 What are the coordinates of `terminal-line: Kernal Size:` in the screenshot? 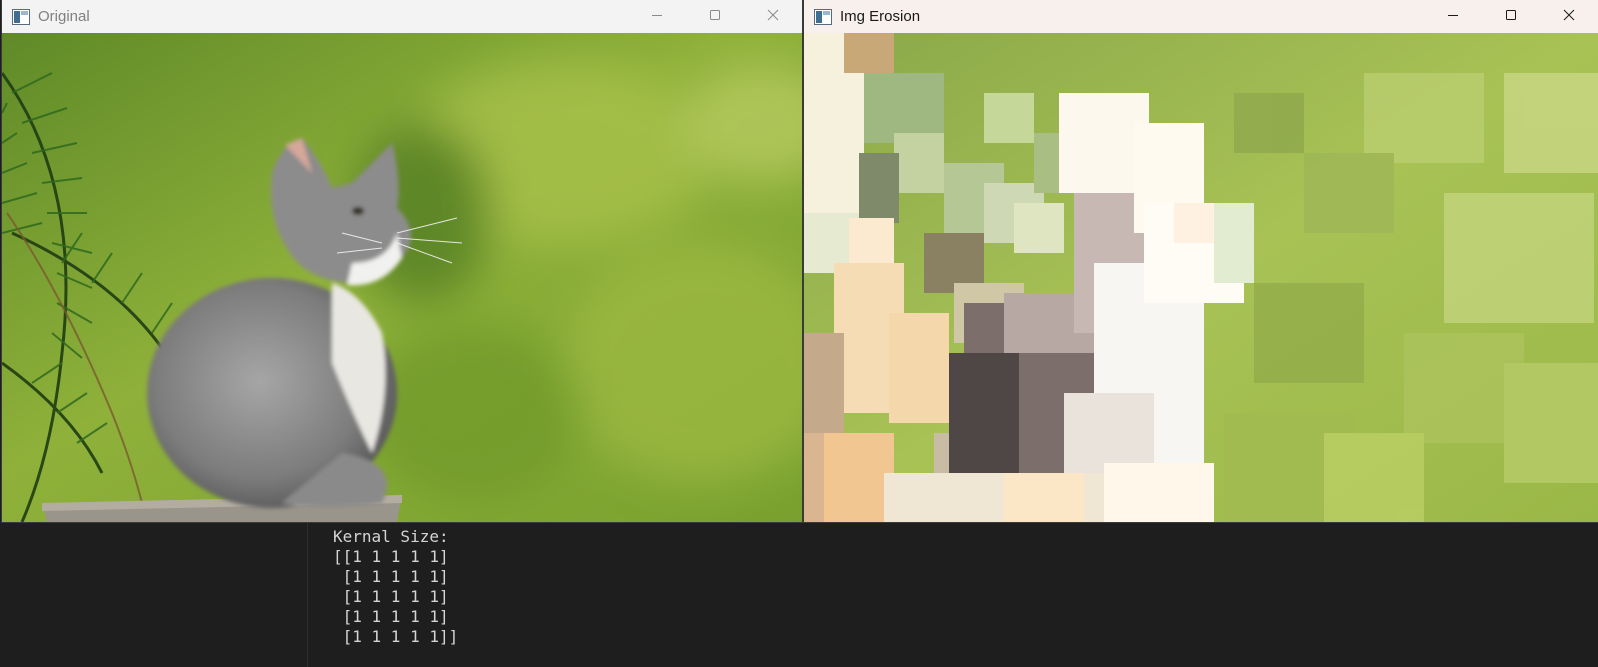 It's located at (391, 536).